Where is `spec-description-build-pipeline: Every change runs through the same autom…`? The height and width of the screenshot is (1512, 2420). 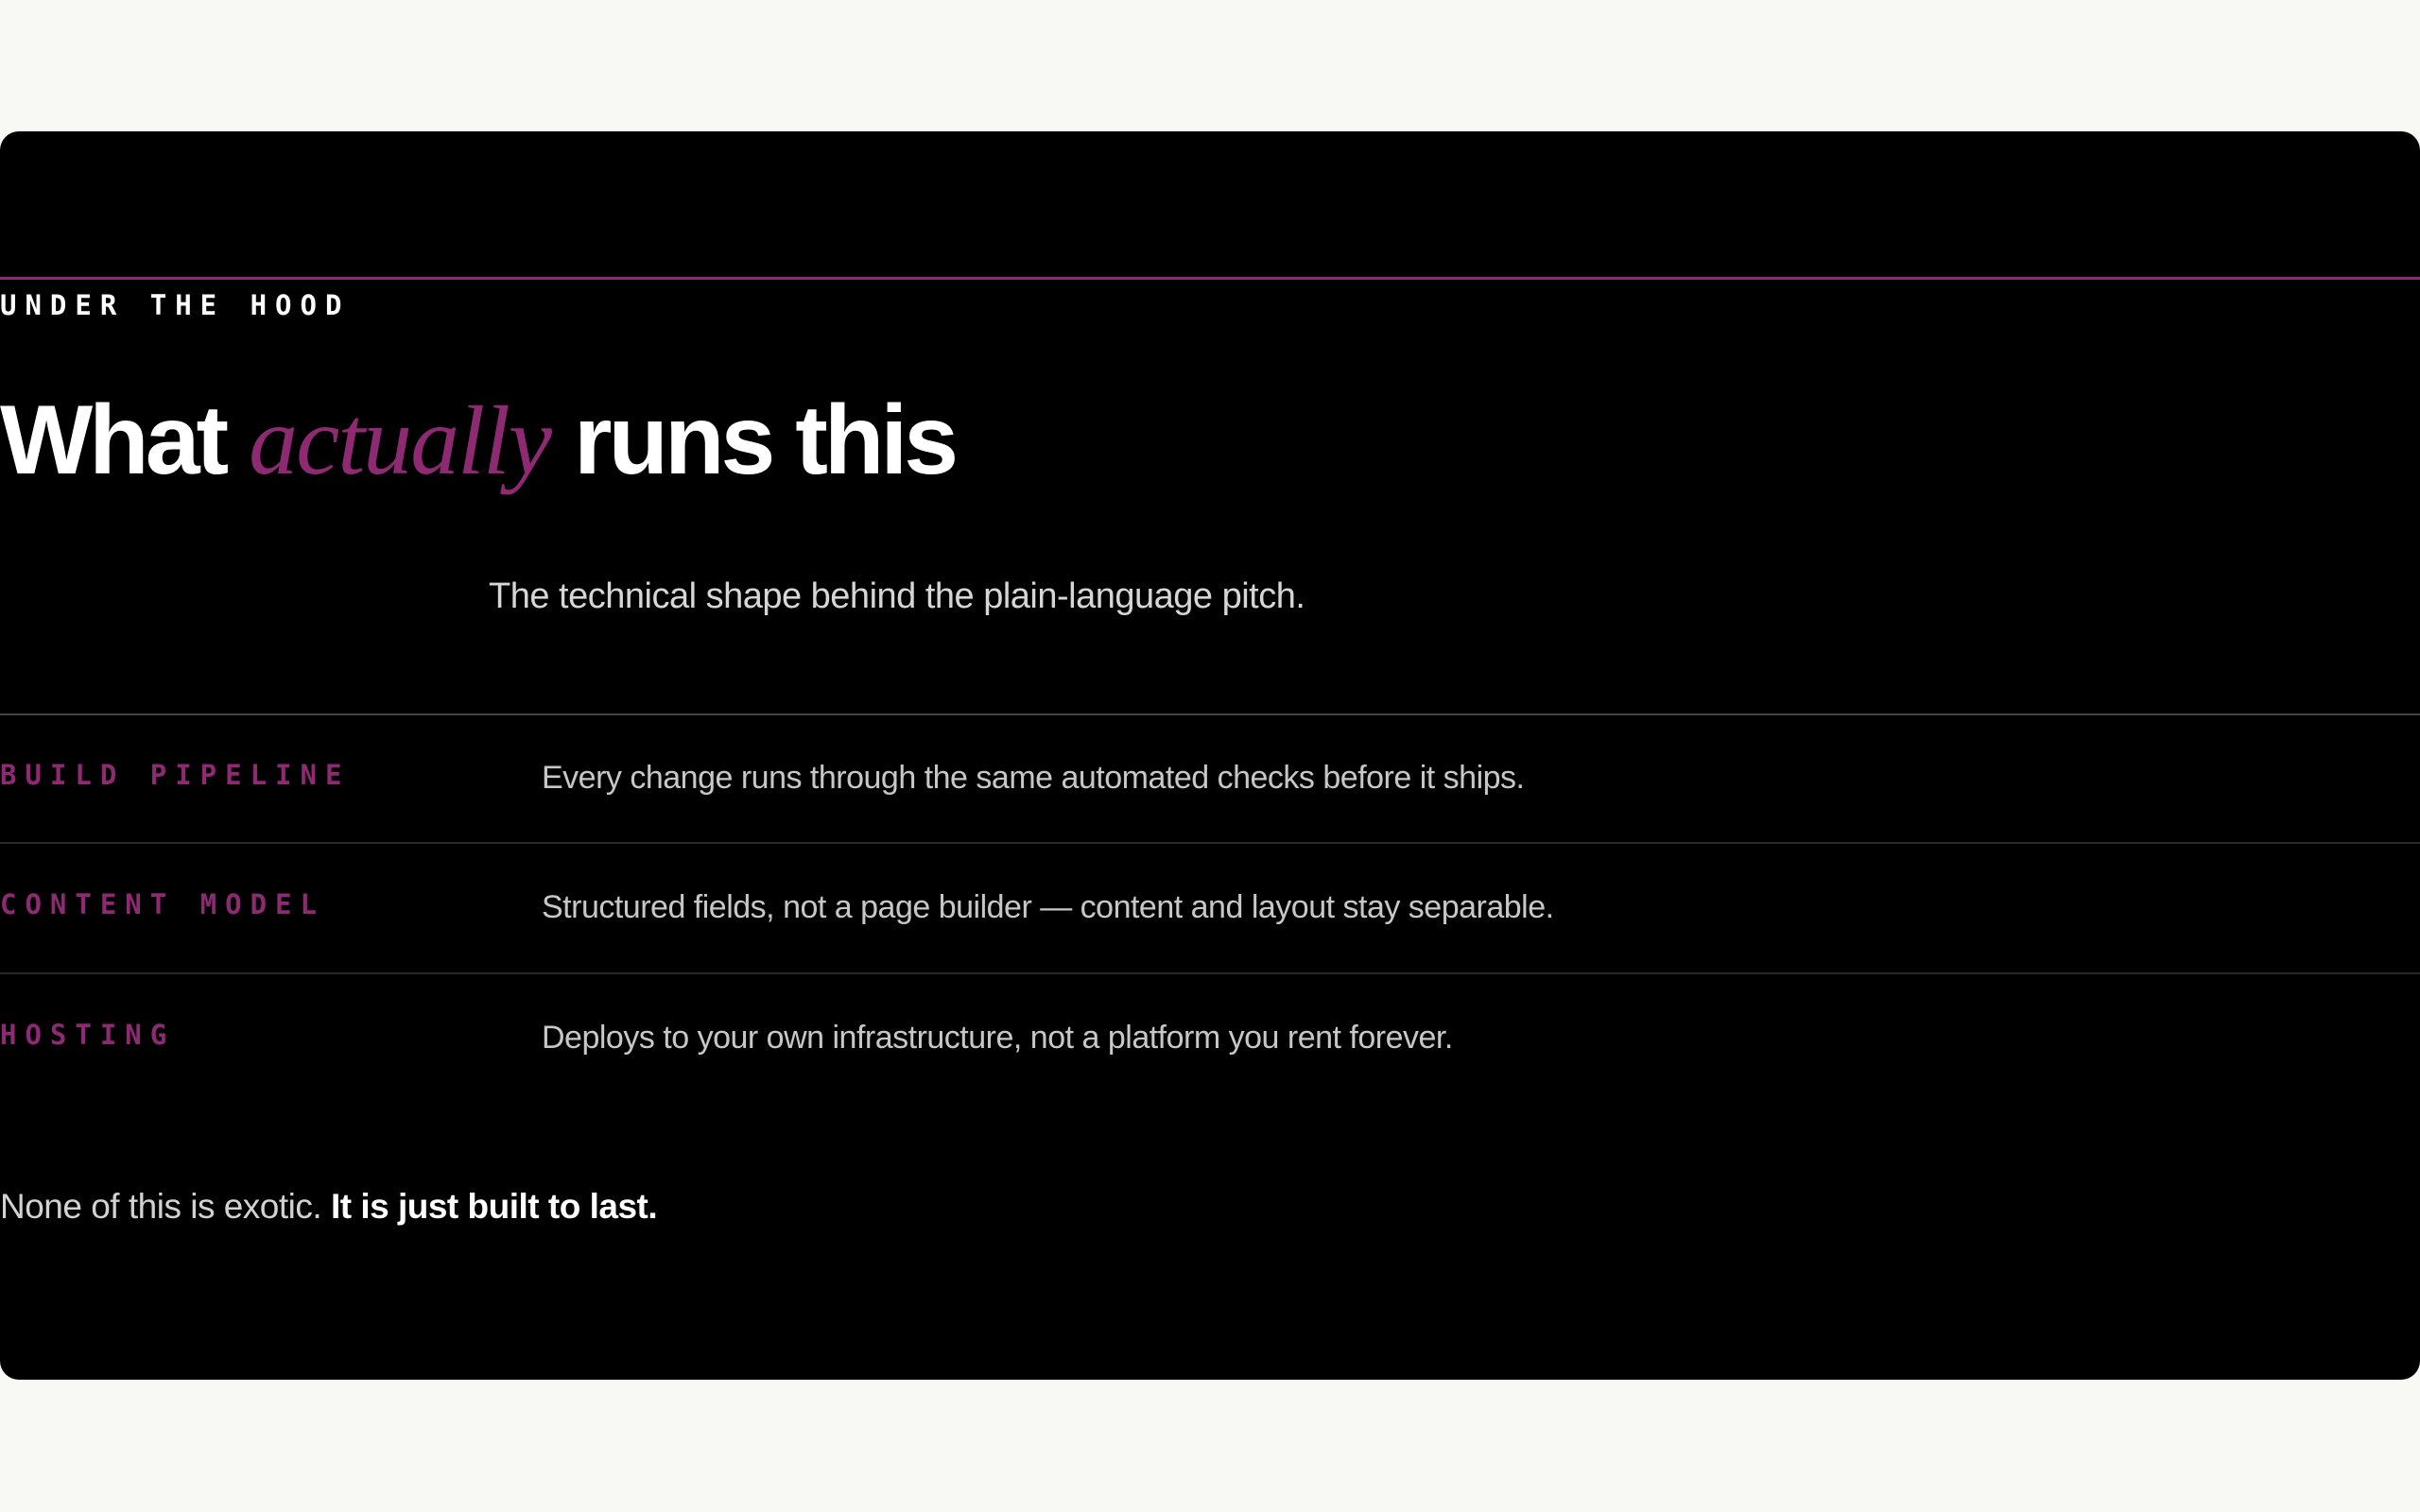 spec-description-build-pipeline: Every change runs through the same autom… is located at coordinates (1033, 778).